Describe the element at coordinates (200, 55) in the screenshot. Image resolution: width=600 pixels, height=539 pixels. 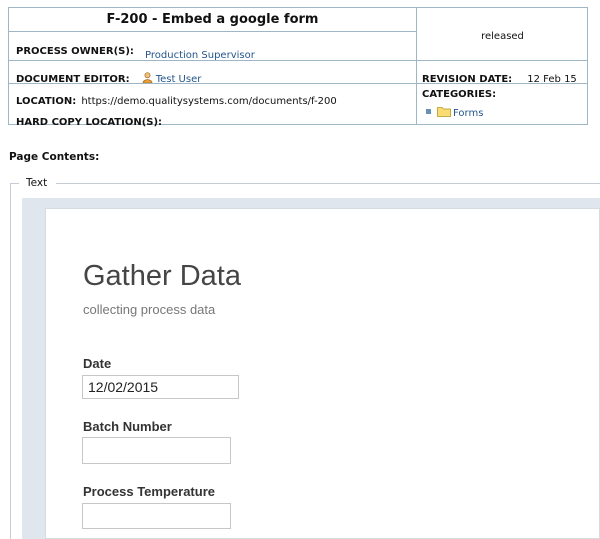
I see `process-owner-link: Production Supervisor` at that location.